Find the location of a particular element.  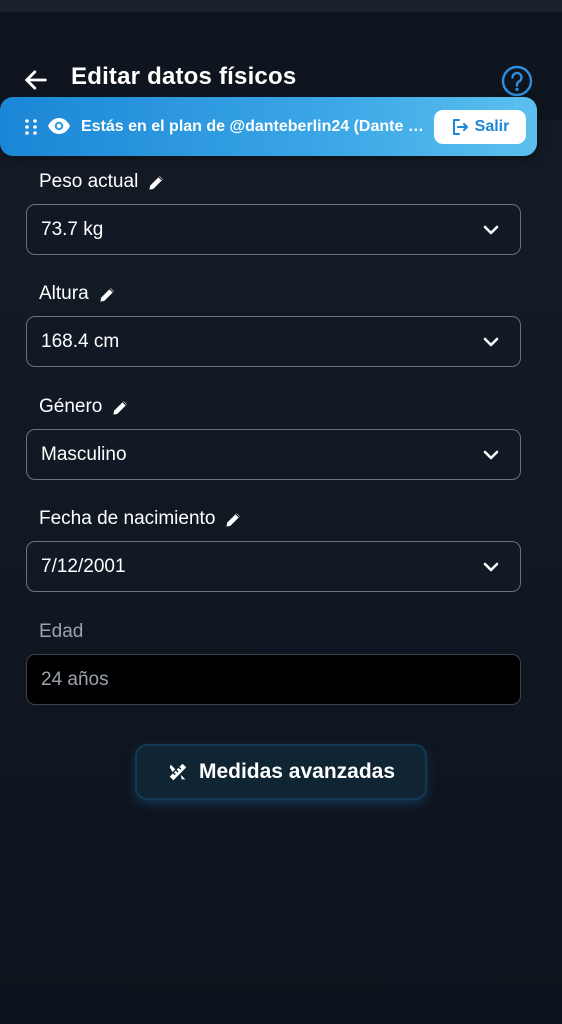

logout-icon is located at coordinates (460, 127).